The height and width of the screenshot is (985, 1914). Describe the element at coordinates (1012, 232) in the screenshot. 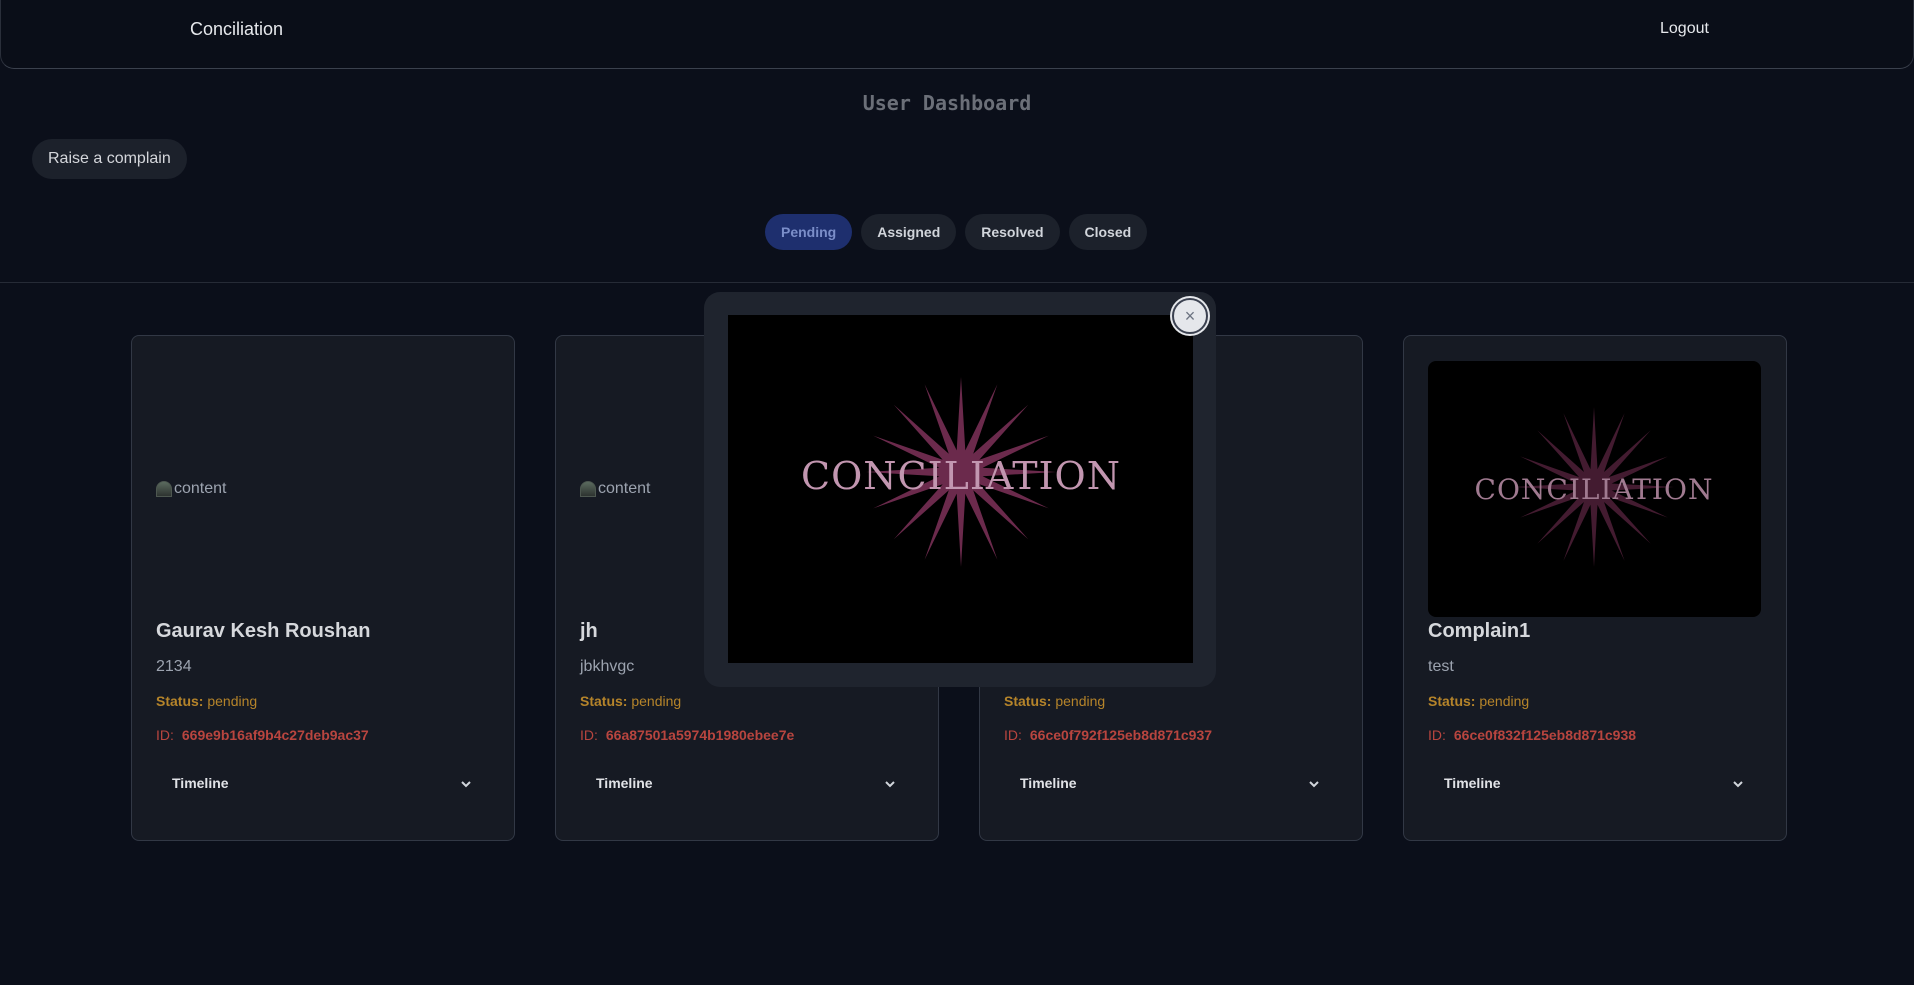

I see `tab-resolved: Resolved` at that location.